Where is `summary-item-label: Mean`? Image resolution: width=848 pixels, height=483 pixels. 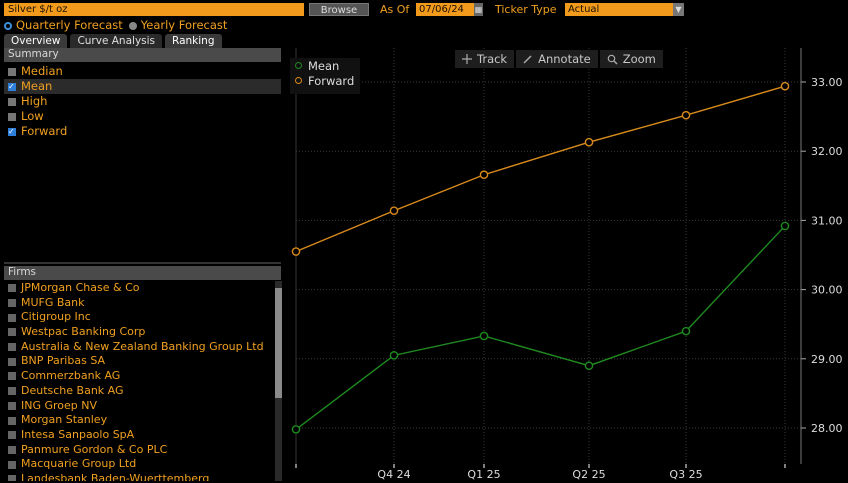 summary-item-label: Mean is located at coordinates (37, 86).